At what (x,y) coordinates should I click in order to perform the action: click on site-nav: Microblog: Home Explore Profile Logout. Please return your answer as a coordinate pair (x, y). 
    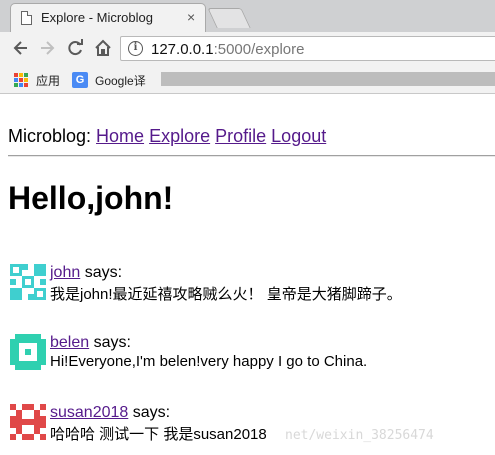
    Looking at the image, I should click on (167, 136).